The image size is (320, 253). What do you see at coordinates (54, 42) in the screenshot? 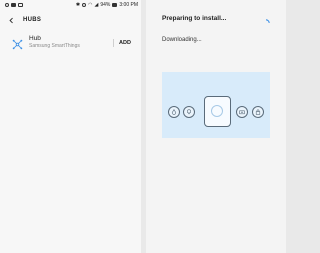
I see `hub-info: Hub Samsung SmartThings` at bounding box center [54, 42].